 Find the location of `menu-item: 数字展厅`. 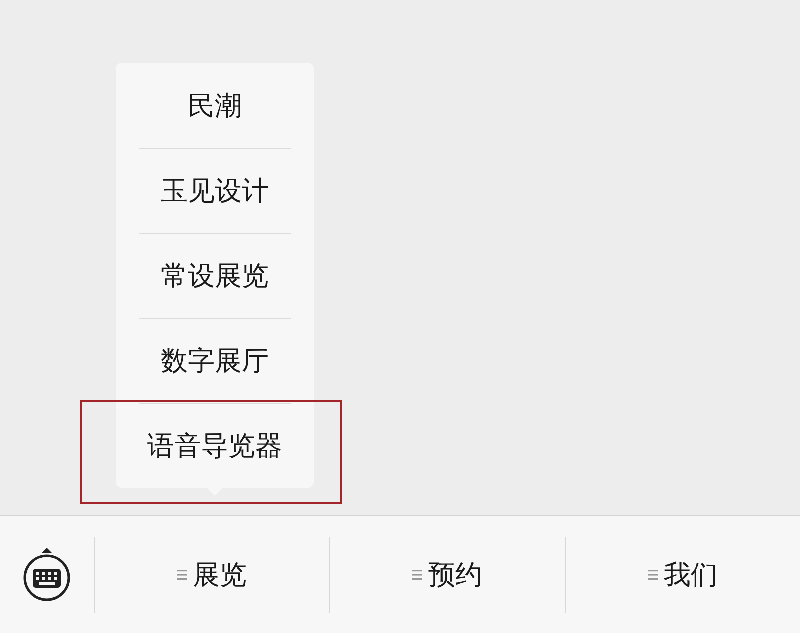

menu-item: 数字展厅 is located at coordinates (215, 360).